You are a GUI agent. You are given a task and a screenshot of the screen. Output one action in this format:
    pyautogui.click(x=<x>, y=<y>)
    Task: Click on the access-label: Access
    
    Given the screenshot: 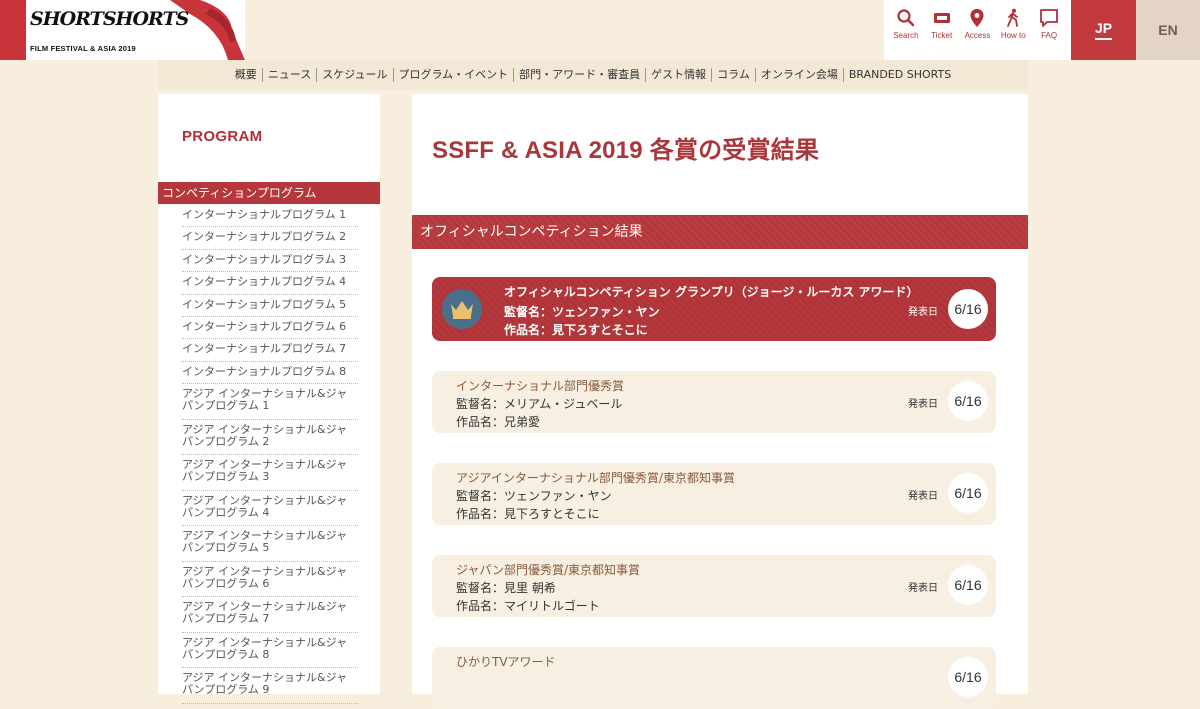 What is the action you would take?
    pyautogui.click(x=977, y=35)
    